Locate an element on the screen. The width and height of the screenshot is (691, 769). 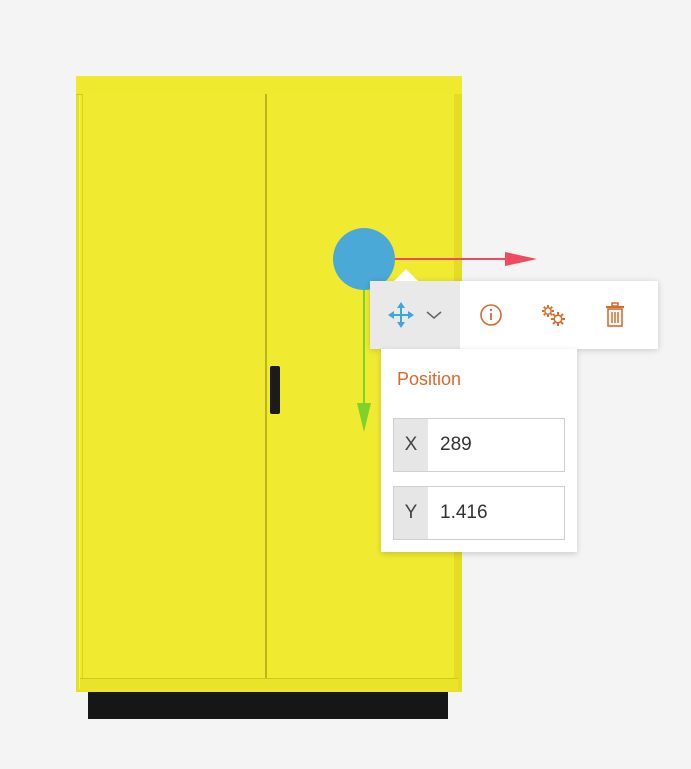
position-y-field: Y 1.416 is located at coordinates (479, 513).